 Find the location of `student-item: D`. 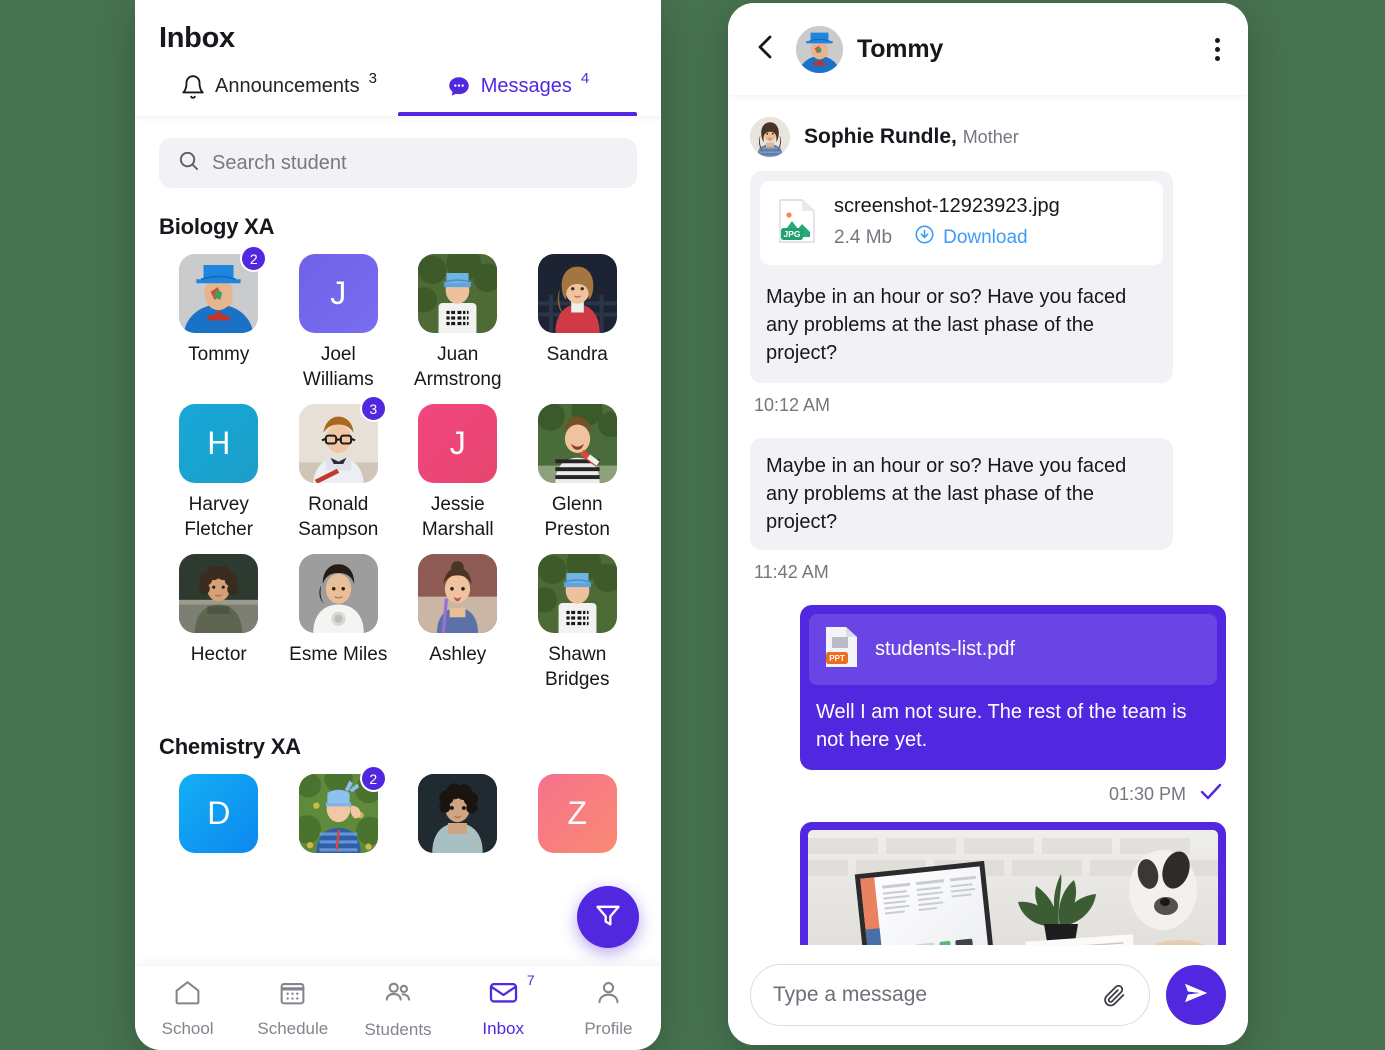

student-item: D is located at coordinates (219, 813).